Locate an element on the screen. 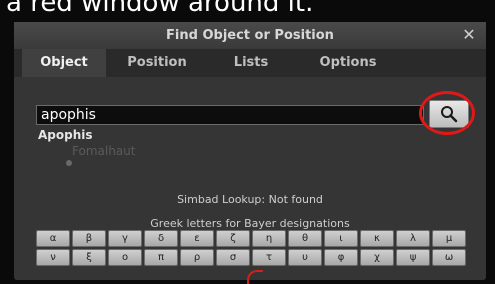 This screenshot has height=284, width=495. greek-key: χ is located at coordinates (377, 257).